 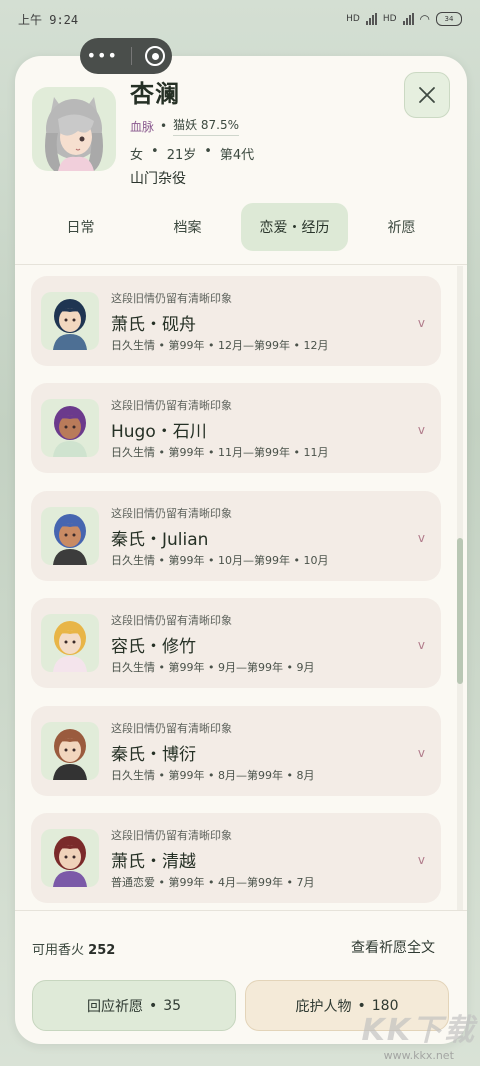 I want to click on partner-name: Hugo・石川, so click(x=159, y=432).